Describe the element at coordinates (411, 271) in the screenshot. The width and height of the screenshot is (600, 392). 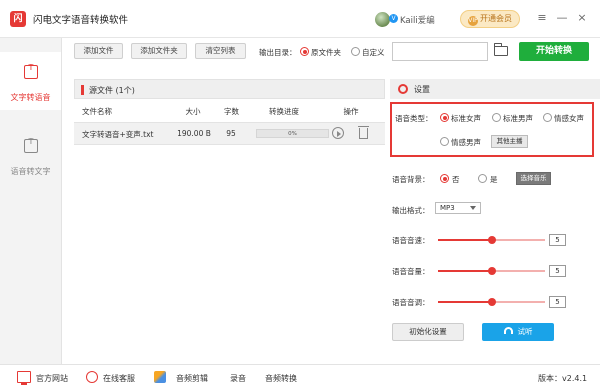
I see `volume-label: 语音音量：` at that location.